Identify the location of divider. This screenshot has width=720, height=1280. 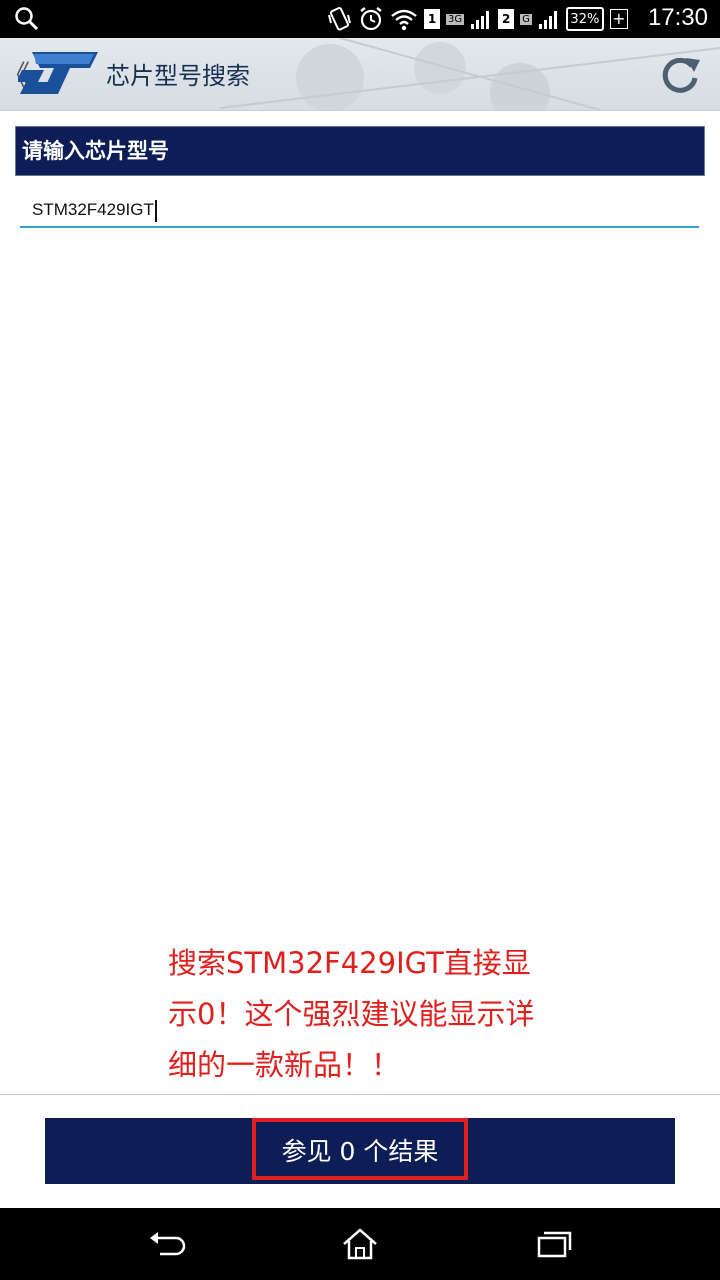
(360, 1094).